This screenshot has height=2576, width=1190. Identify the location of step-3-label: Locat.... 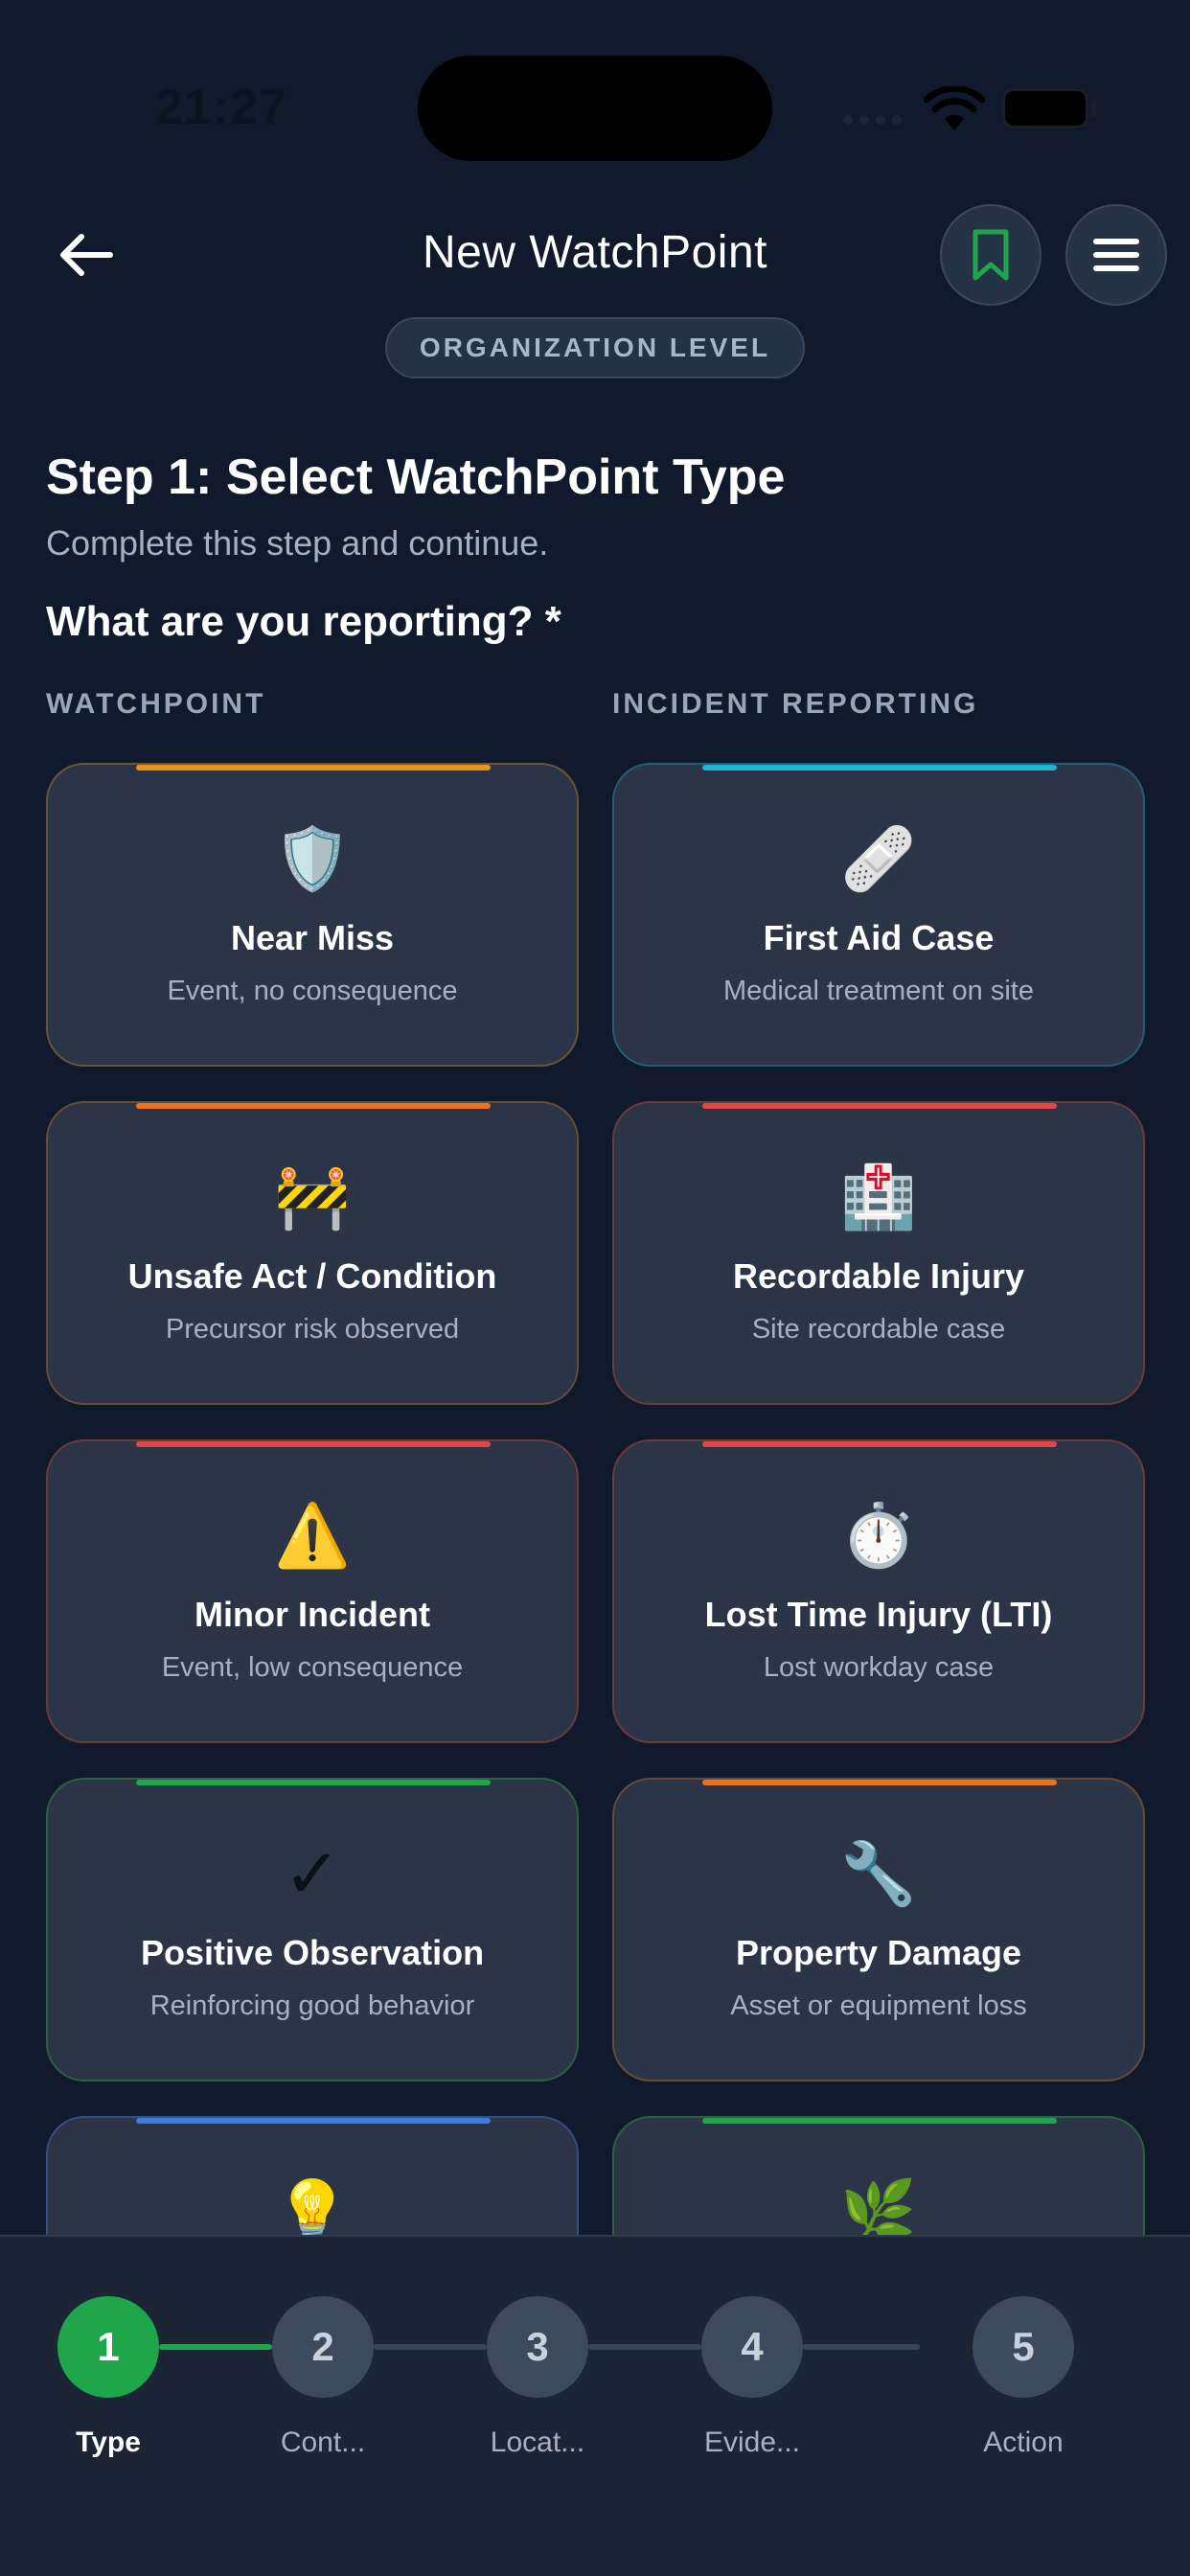
(538, 2442).